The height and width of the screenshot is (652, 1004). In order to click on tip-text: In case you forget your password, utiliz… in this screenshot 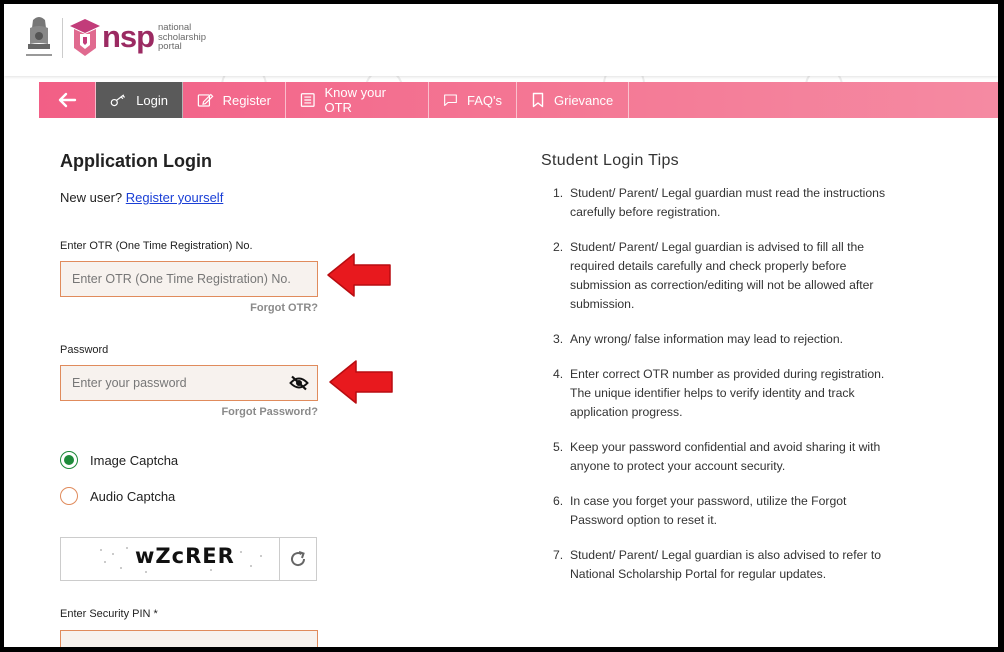, I will do `click(708, 510)`.